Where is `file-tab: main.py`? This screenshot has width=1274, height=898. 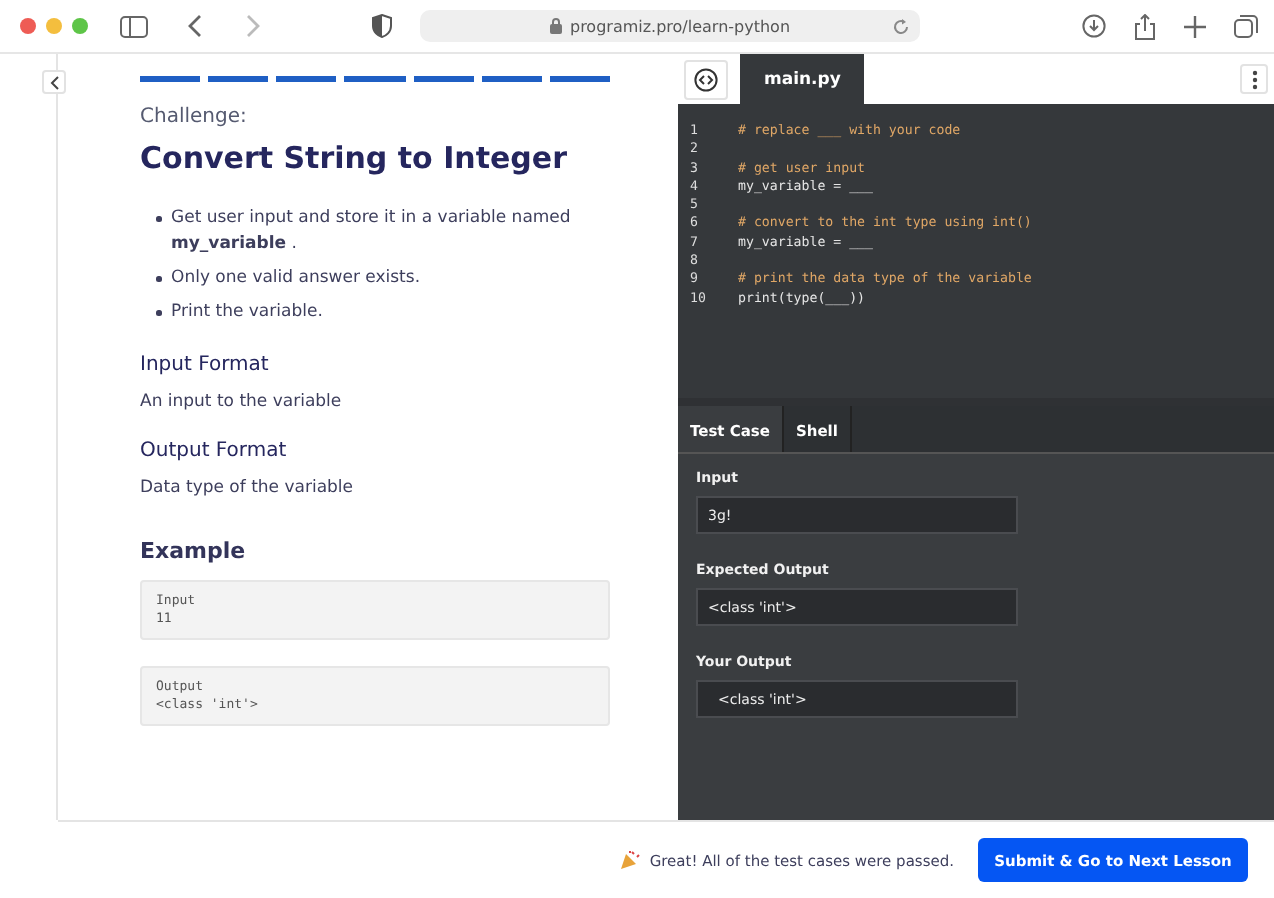 file-tab: main.py is located at coordinates (802, 79).